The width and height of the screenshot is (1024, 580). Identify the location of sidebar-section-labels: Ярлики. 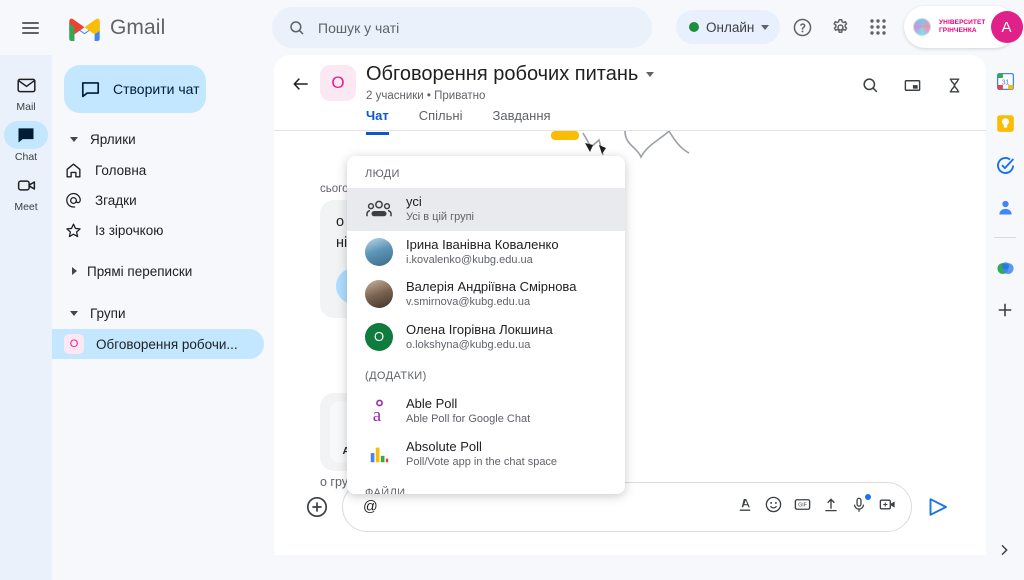
(163, 139).